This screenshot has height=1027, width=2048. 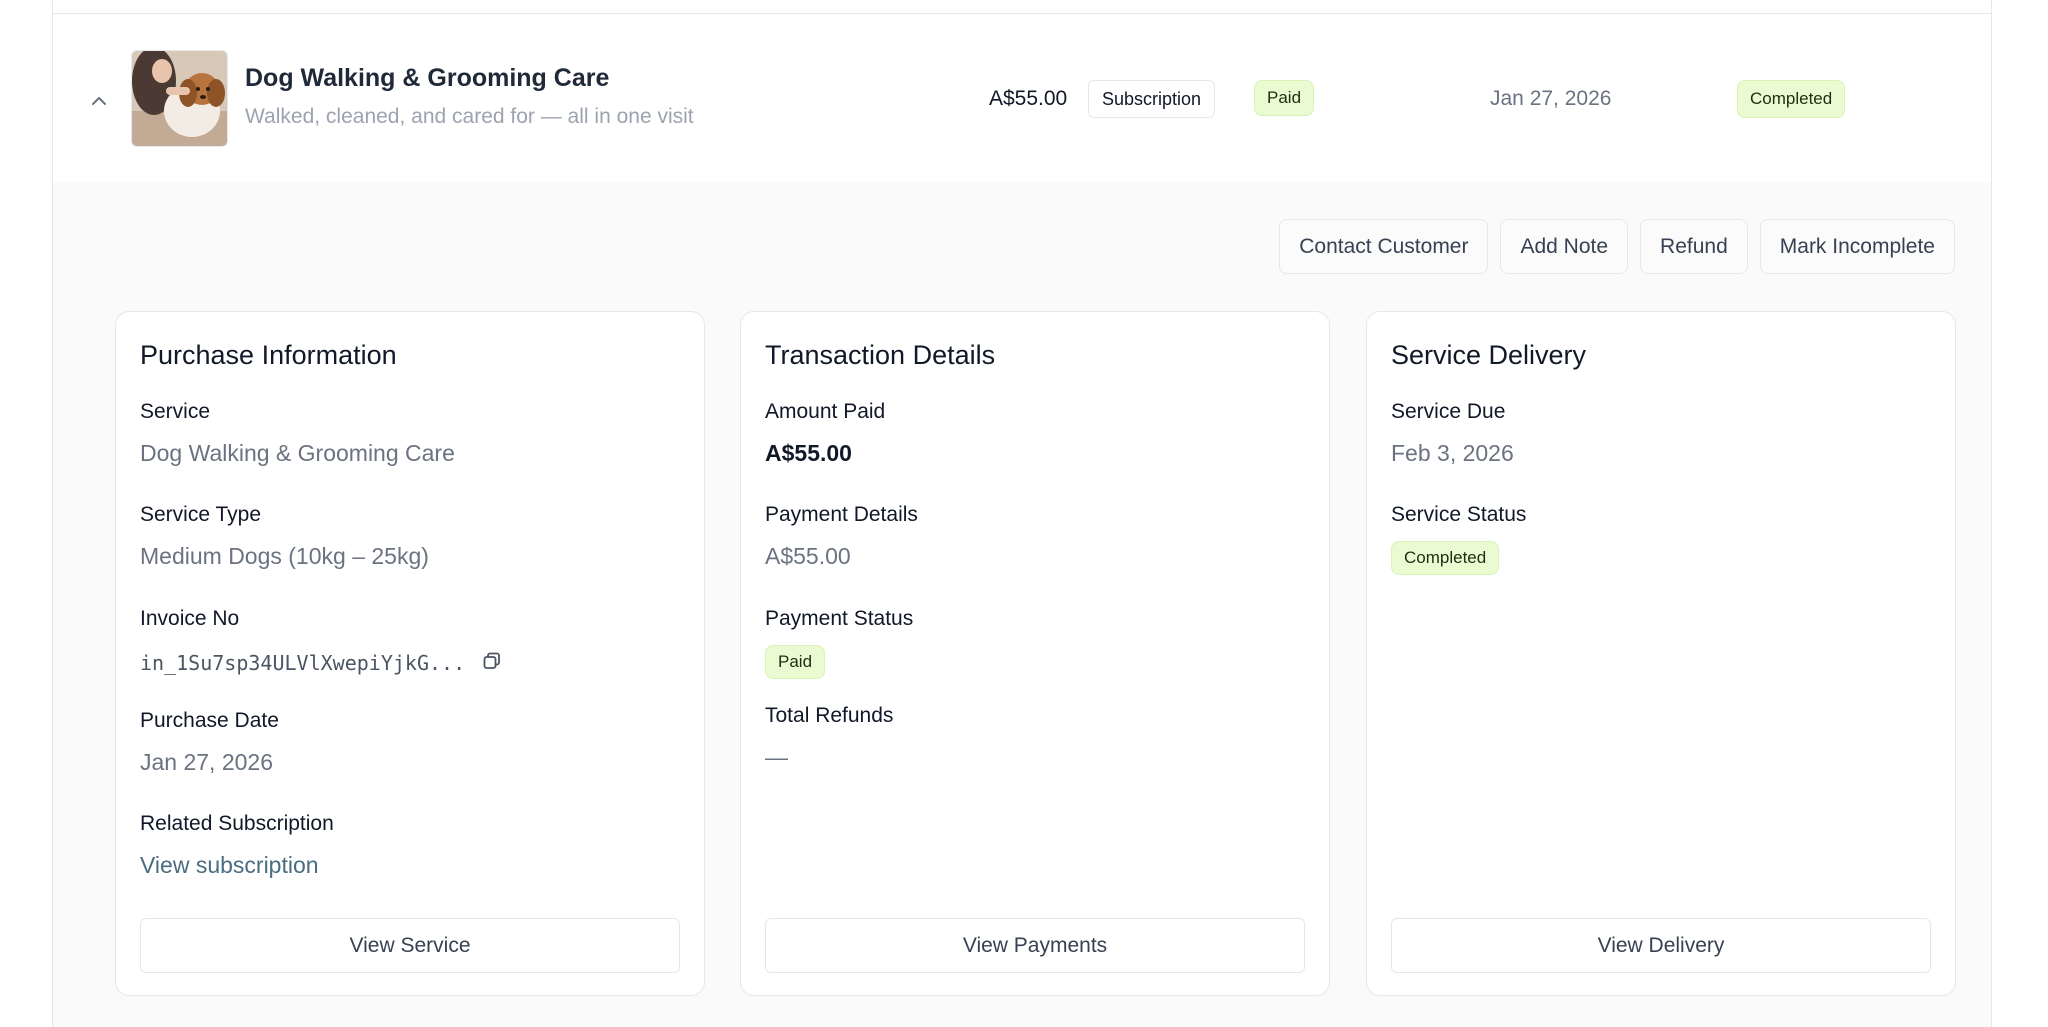 What do you see at coordinates (1857, 246) in the screenshot?
I see `mark-incomplete-button: Mark Incomplete` at bounding box center [1857, 246].